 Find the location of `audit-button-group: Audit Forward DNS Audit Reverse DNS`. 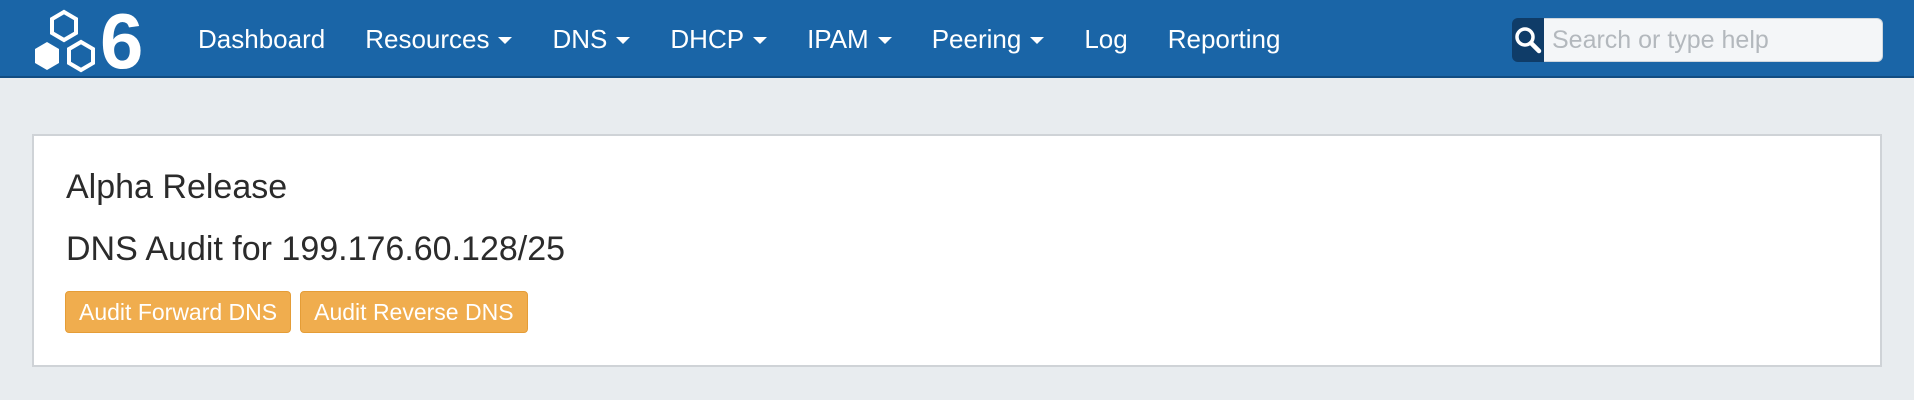

audit-button-group: Audit Forward DNS Audit Reverse DNS is located at coordinates (296, 312).